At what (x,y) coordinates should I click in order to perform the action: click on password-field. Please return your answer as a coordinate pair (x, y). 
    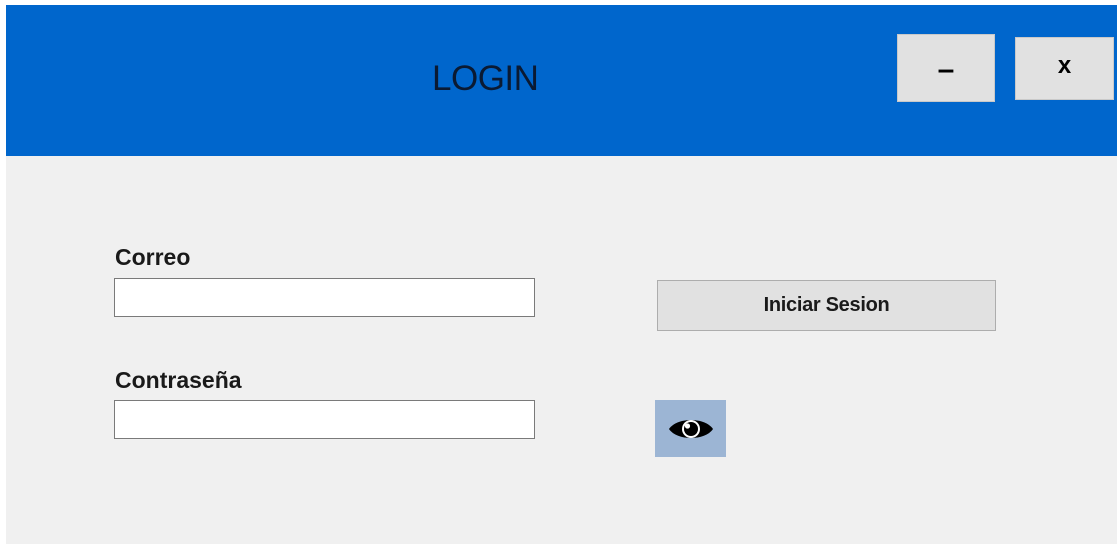
    Looking at the image, I should click on (324, 419).